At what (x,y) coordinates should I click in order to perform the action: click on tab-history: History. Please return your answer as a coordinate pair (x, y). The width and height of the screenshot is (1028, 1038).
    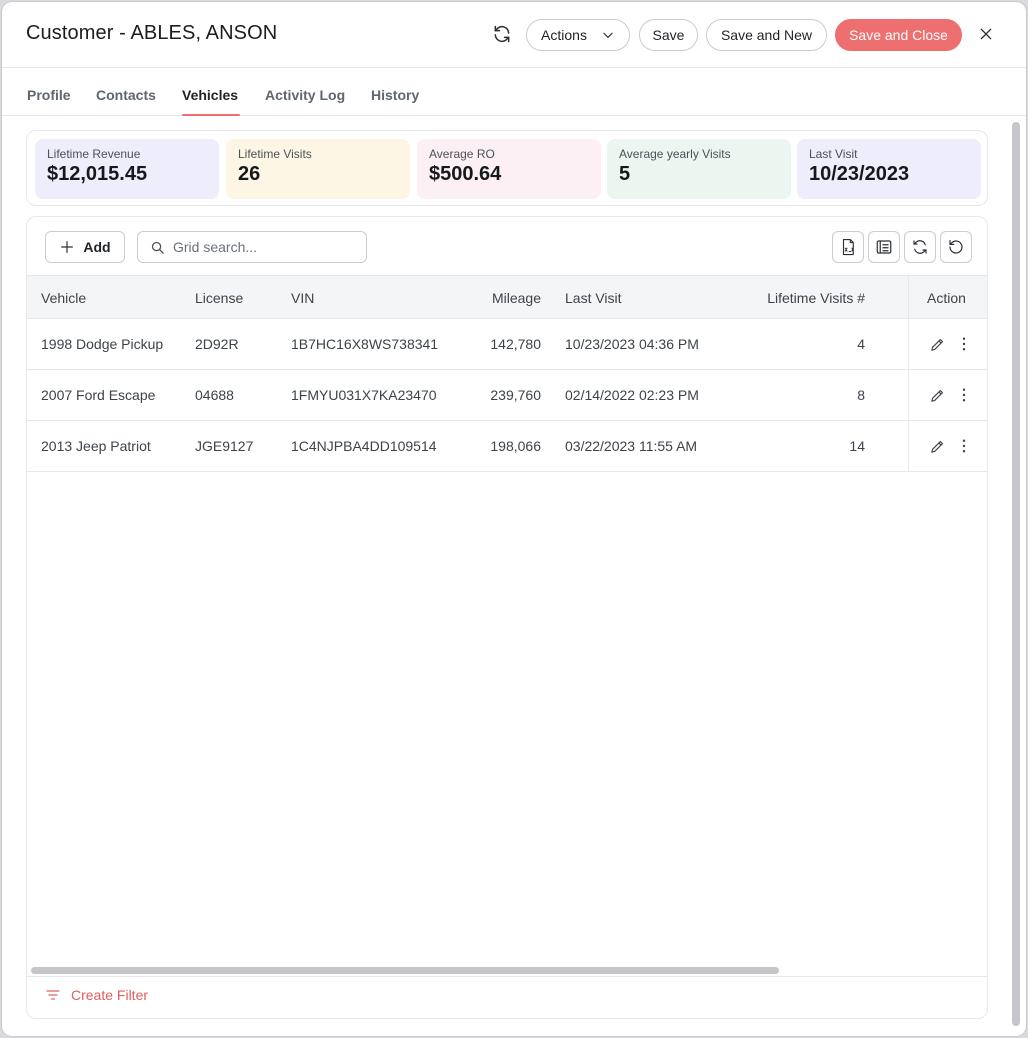
    Looking at the image, I should click on (395, 95).